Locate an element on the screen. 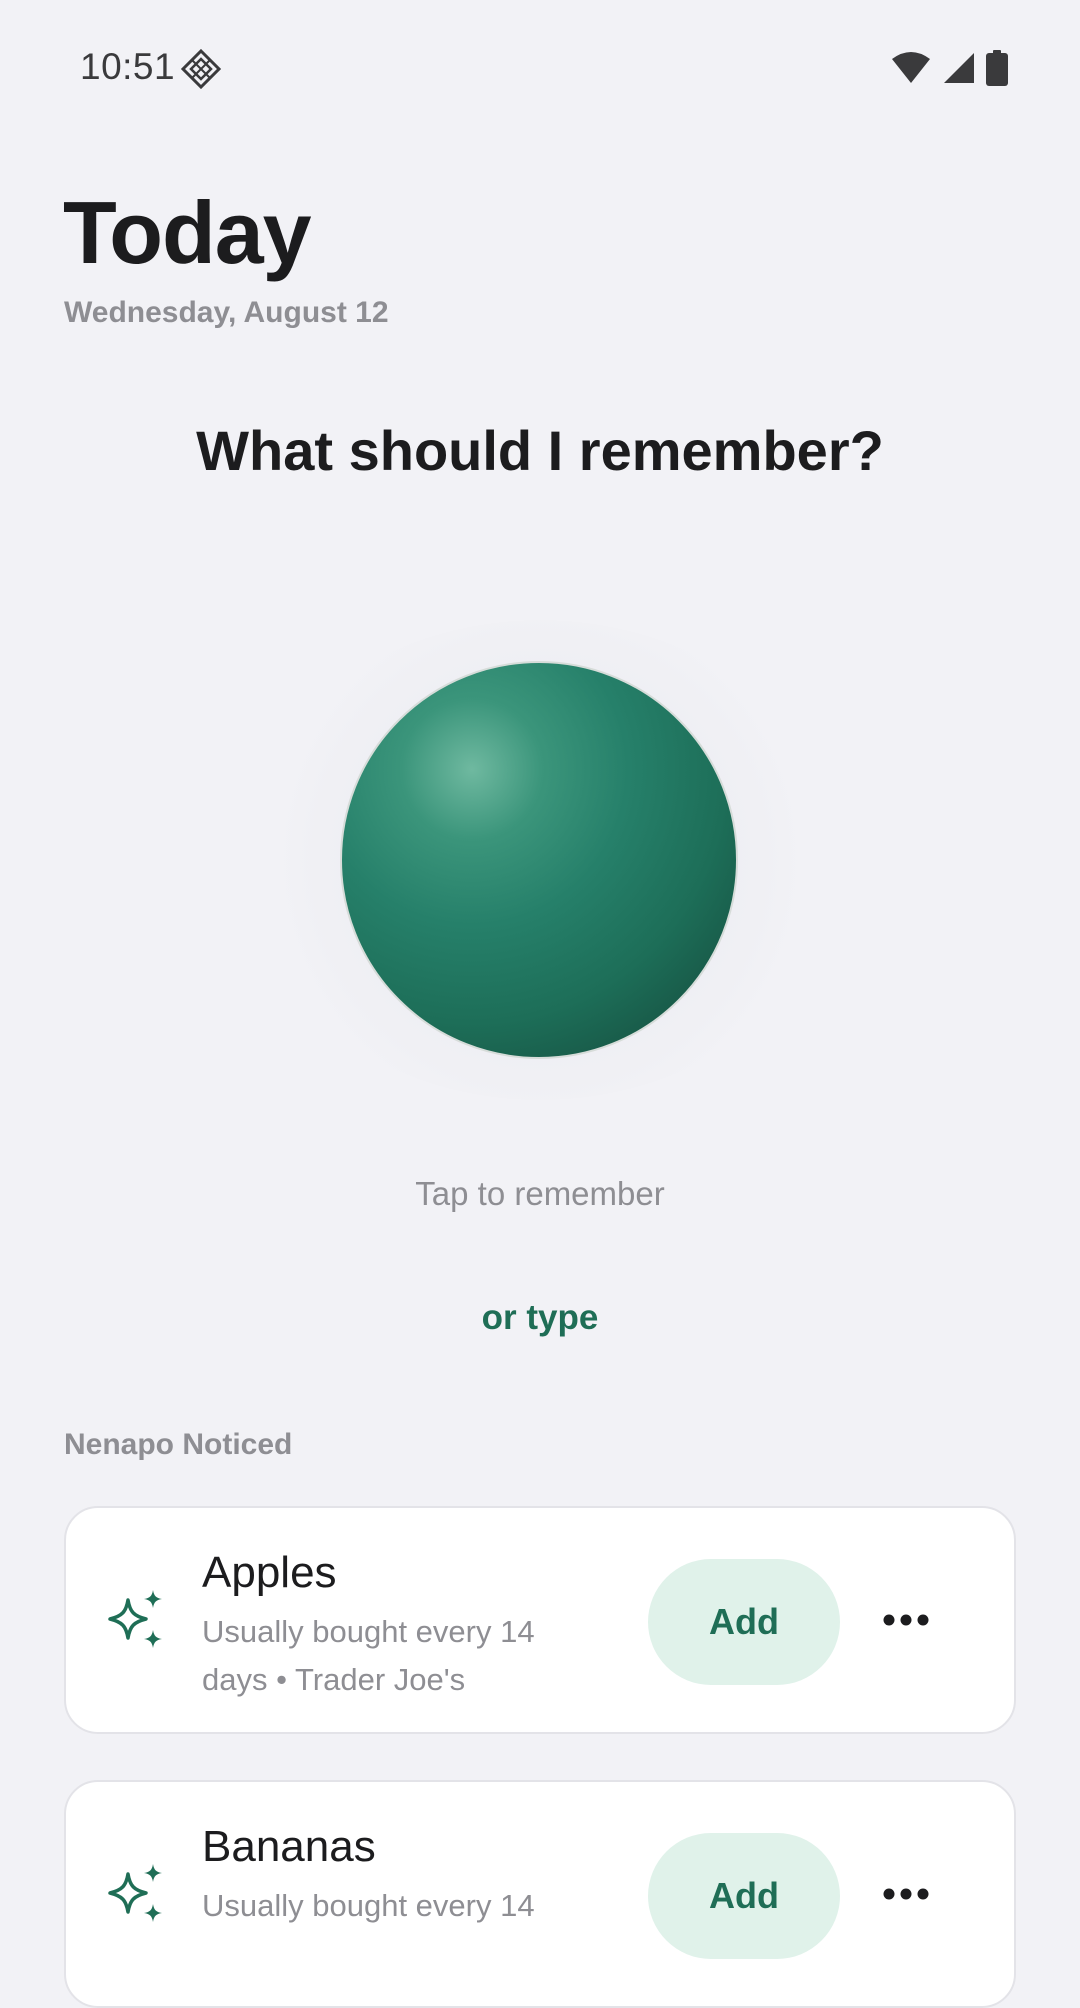  status-bar: 10:51 is located at coordinates (540, 67).